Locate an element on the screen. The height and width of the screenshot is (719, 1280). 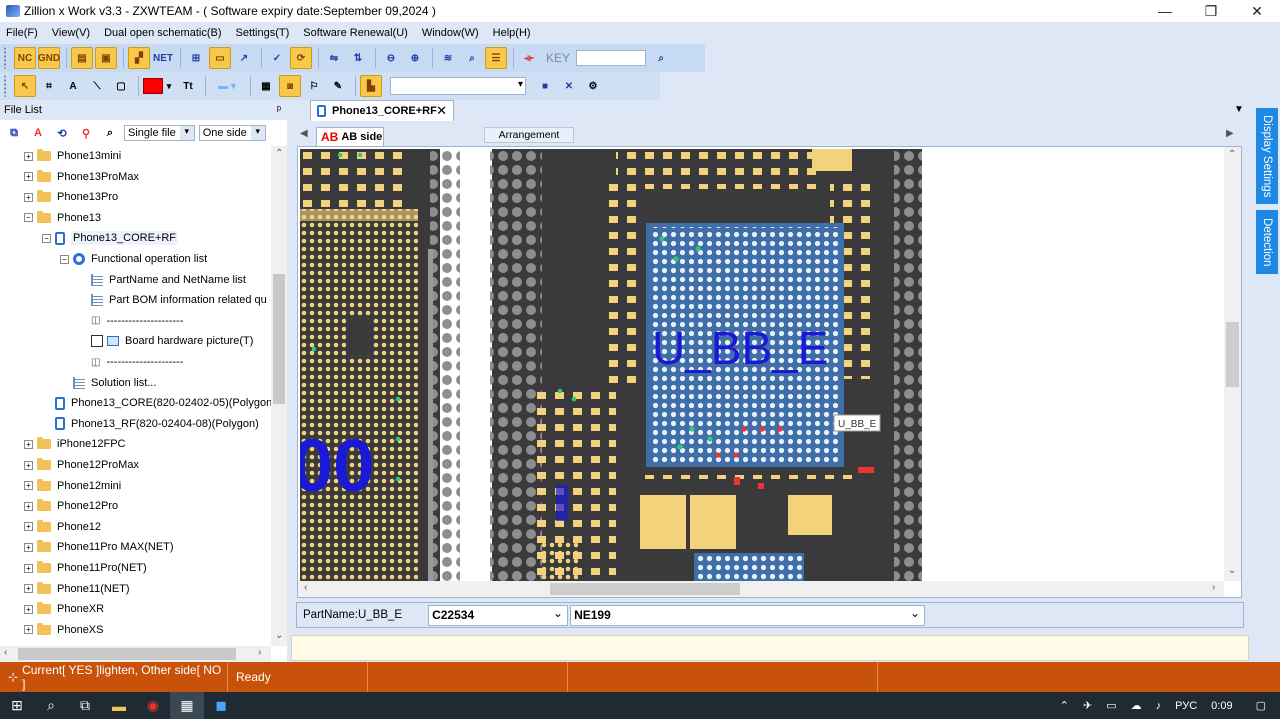
net-select: NE199 is located at coordinates (748, 615).